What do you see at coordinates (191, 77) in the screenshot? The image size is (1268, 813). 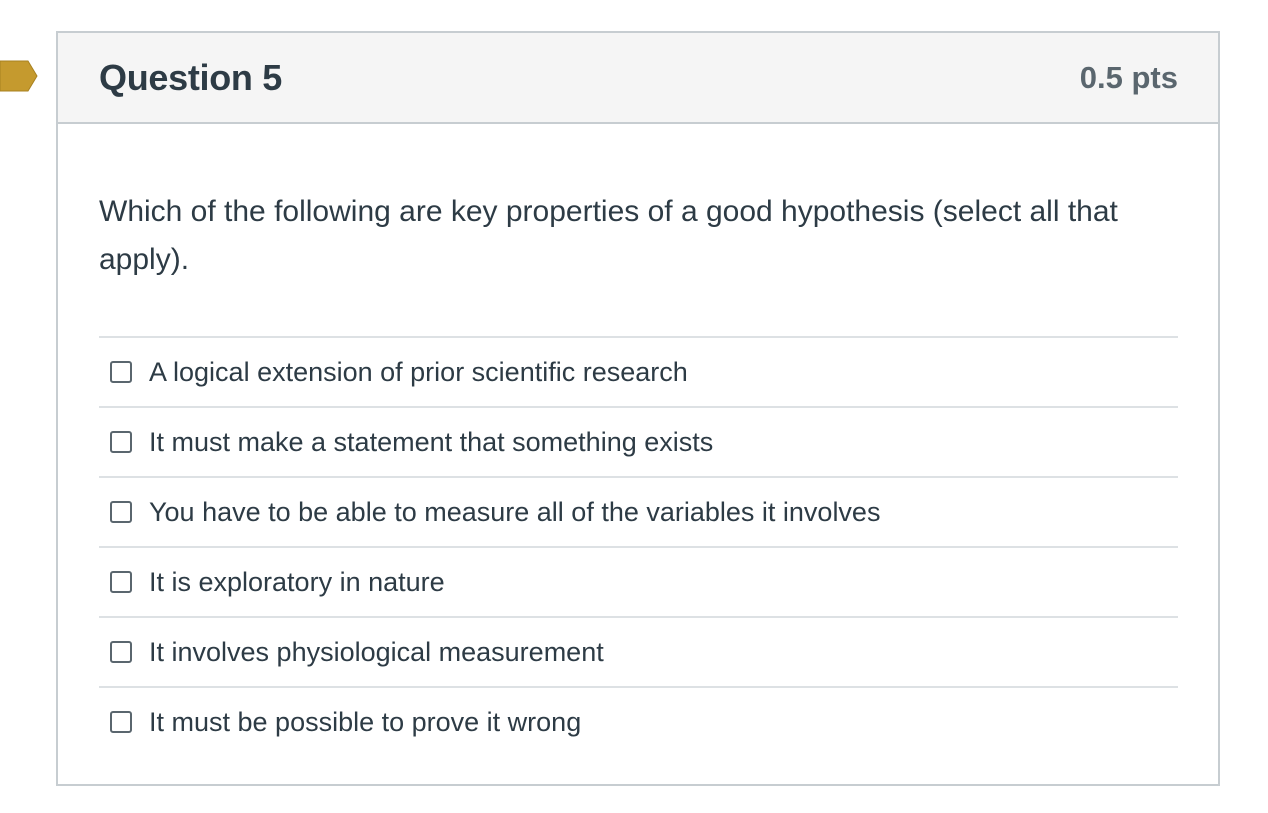 I see `question-title: Question 5` at bounding box center [191, 77].